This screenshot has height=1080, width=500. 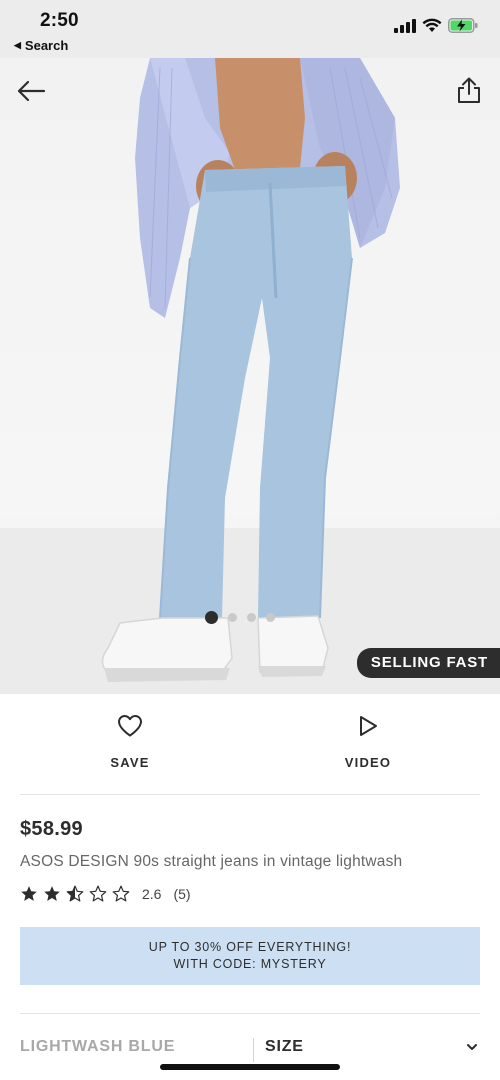 I want to click on status-time: 2:50, so click(x=59, y=20).